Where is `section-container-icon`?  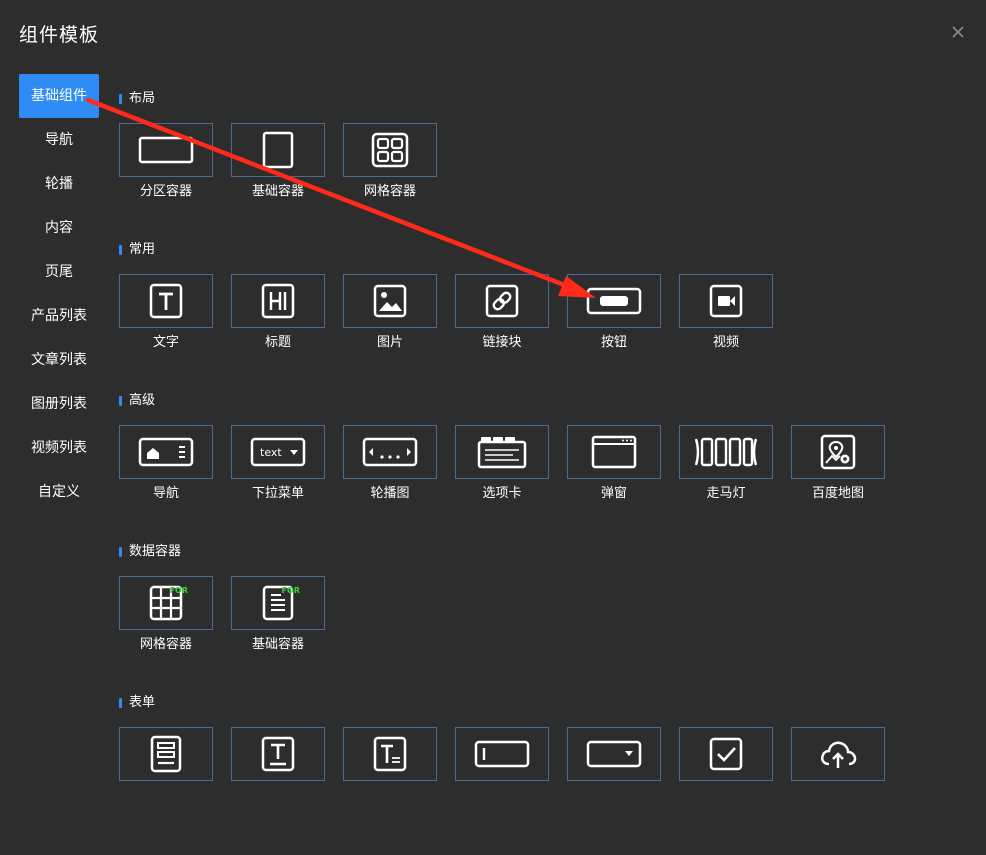 section-container-icon is located at coordinates (166, 150).